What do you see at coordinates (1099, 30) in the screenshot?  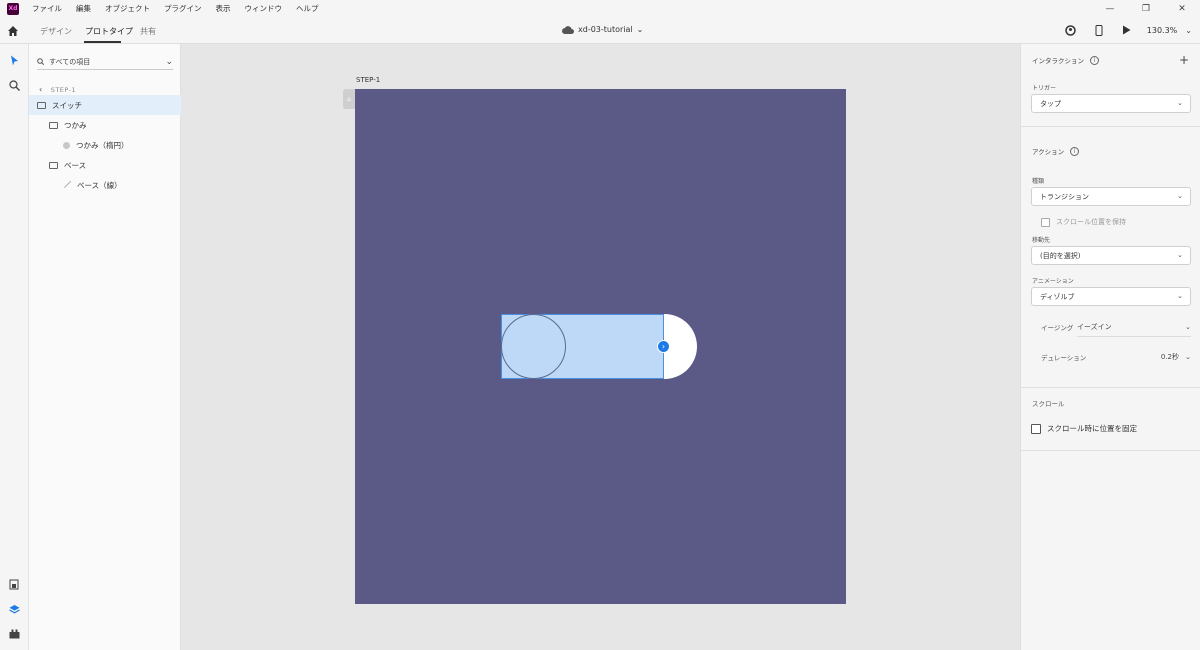 I see `device-preview-icon` at bounding box center [1099, 30].